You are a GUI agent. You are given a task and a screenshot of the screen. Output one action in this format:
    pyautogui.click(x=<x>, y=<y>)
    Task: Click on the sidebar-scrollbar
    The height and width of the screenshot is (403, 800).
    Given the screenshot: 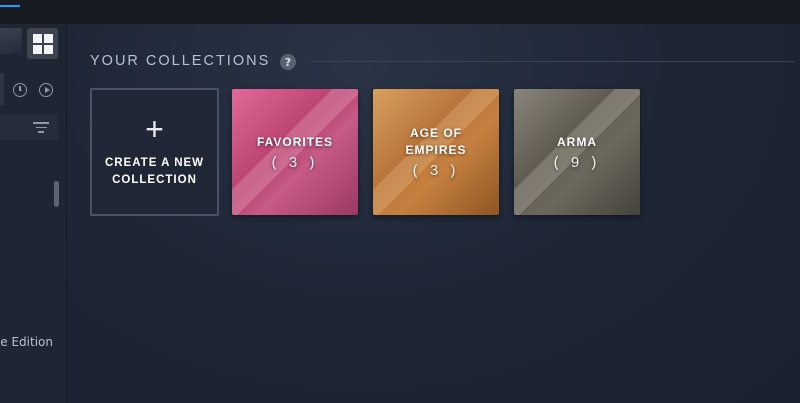 What is the action you would take?
    pyautogui.click(x=56, y=194)
    